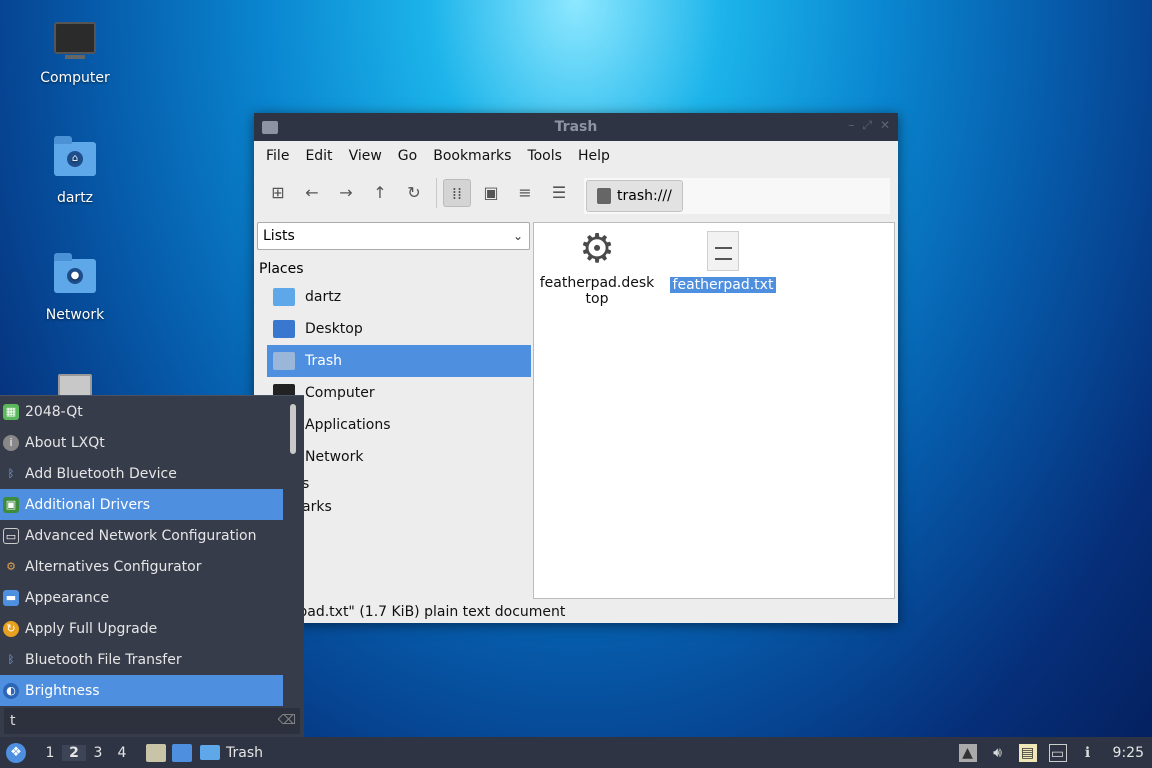 The height and width of the screenshot is (768, 1152). What do you see at coordinates (1027, 752) in the screenshot?
I see `clipboard-icon: ▤` at bounding box center [1027, 752].